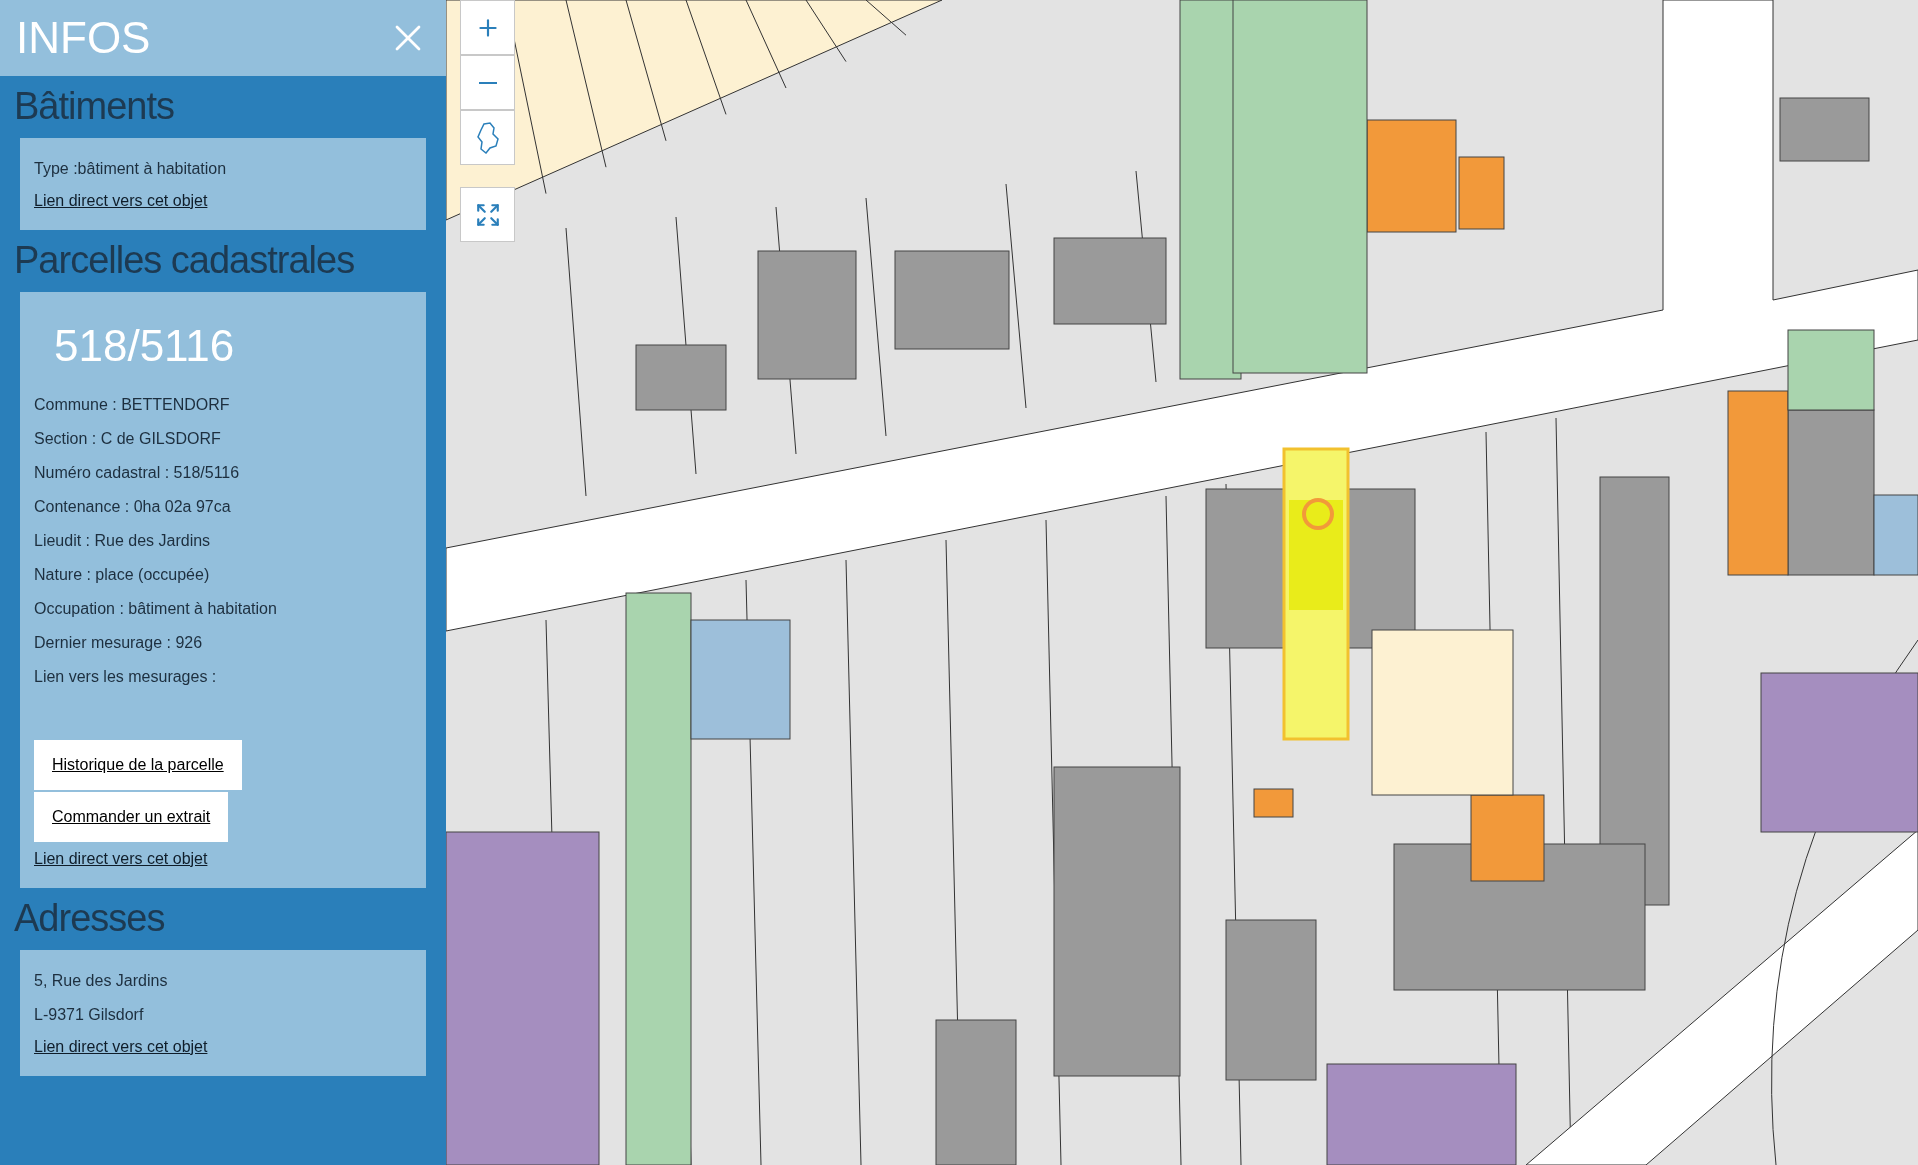  What do you see at coordinates (122, 541) in the screenshot?
I see `info-line: Lieudit : Rue des Jardins` at bounding box center [122, 541].